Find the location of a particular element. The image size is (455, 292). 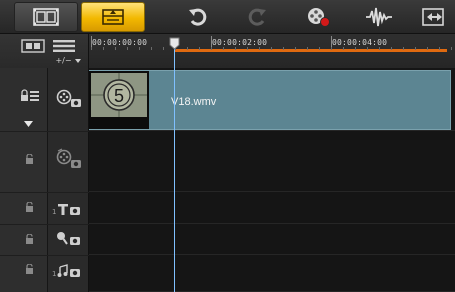

film-strip-icon is located at coordinates (46, 17).